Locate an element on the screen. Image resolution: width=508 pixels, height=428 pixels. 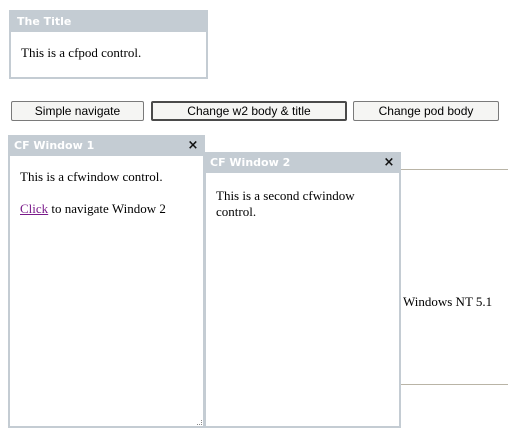
window-2-body-text: This is a second cfwindow control. is located at coordinates (285, 203).